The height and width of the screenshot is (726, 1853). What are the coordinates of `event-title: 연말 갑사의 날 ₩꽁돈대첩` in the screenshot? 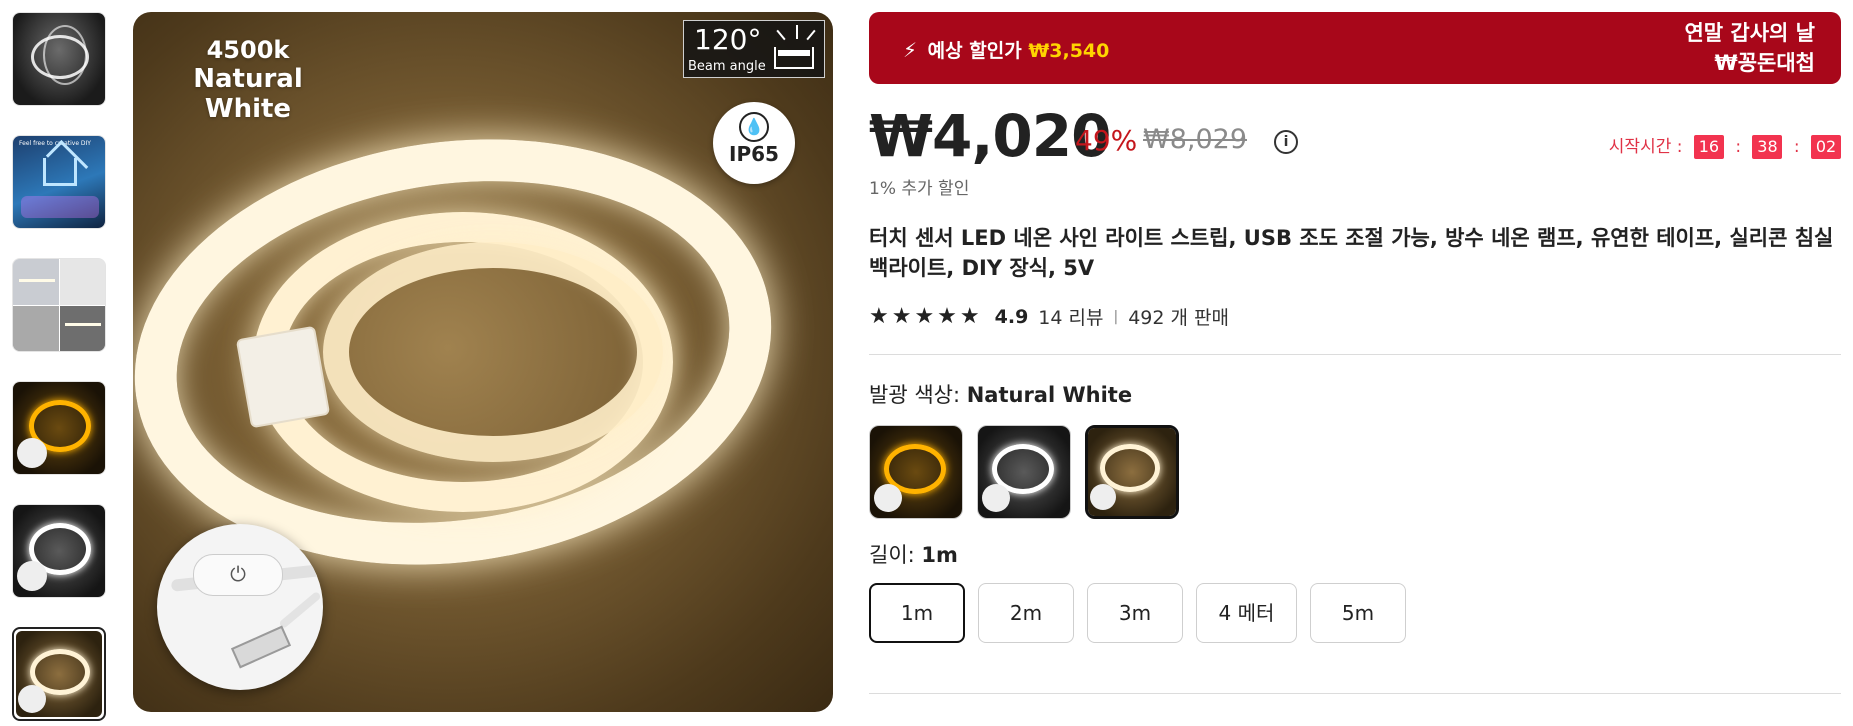 It's located at (1749, 48).